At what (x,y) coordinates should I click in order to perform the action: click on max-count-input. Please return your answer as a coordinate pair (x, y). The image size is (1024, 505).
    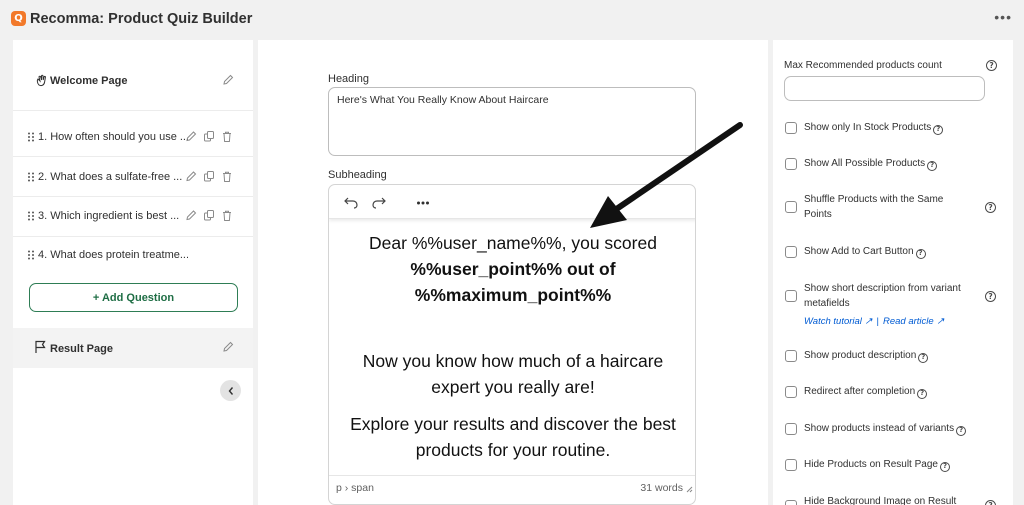
    Looking at the image, I should click on (884, 88).